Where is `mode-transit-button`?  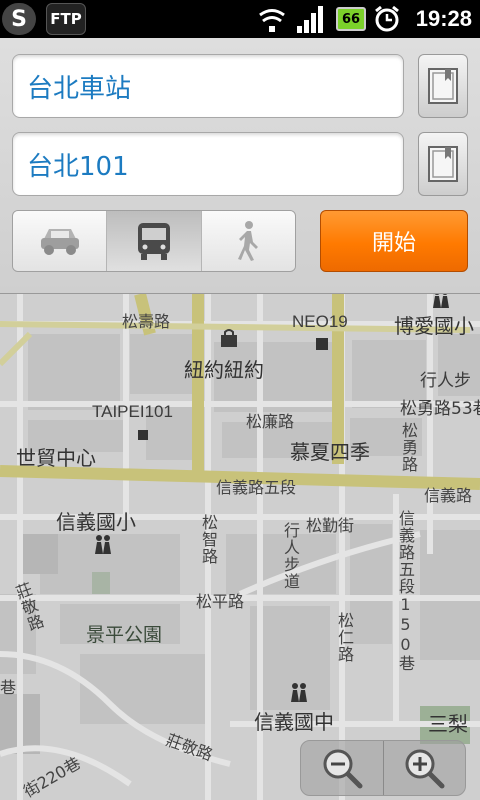
mode-transit-button is located at coordinates (154, 241).